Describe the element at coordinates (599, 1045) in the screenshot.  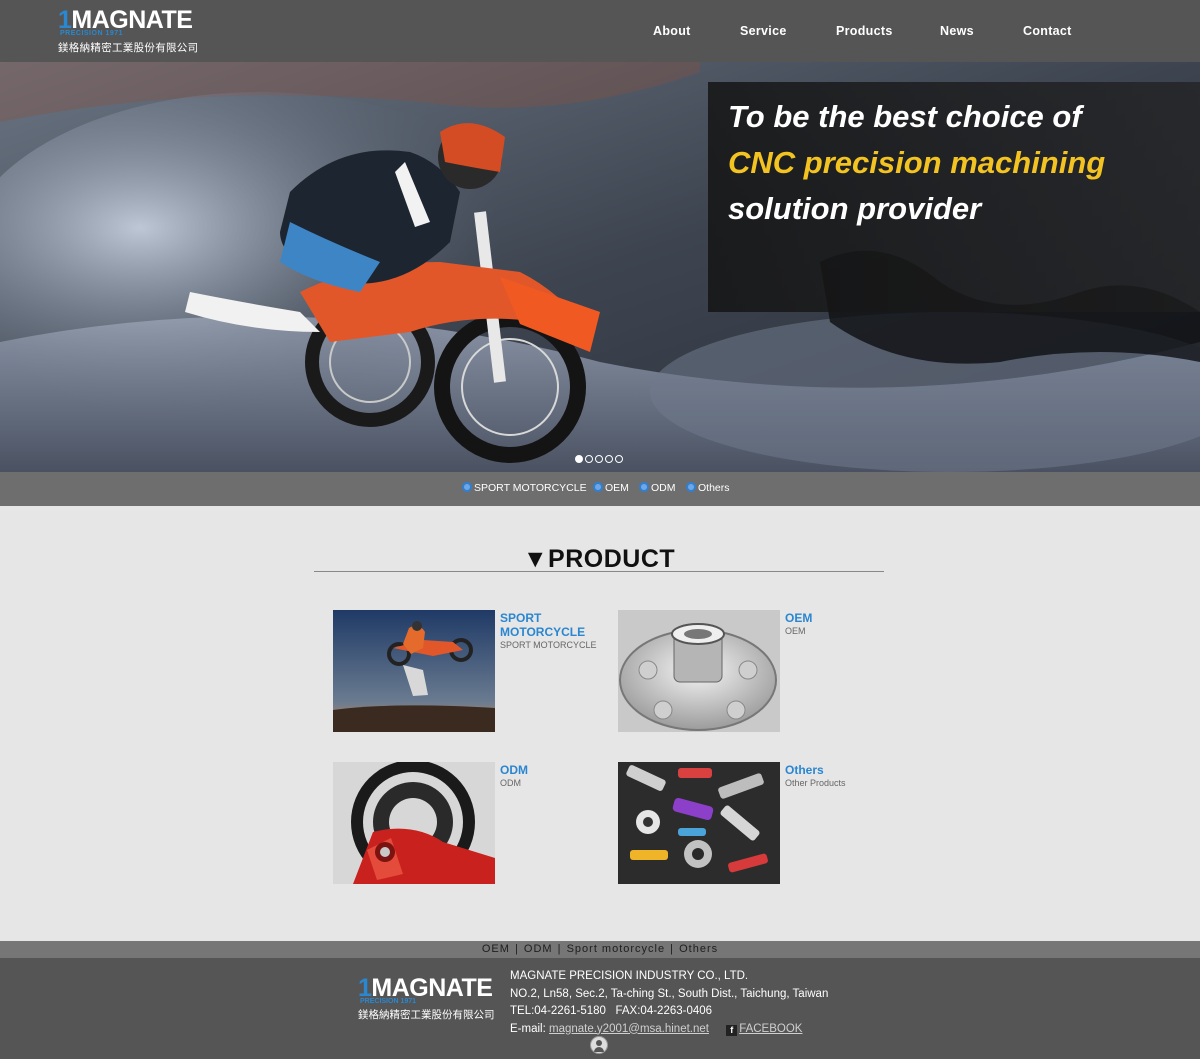
I see `visitor-counter-icon` at that location.